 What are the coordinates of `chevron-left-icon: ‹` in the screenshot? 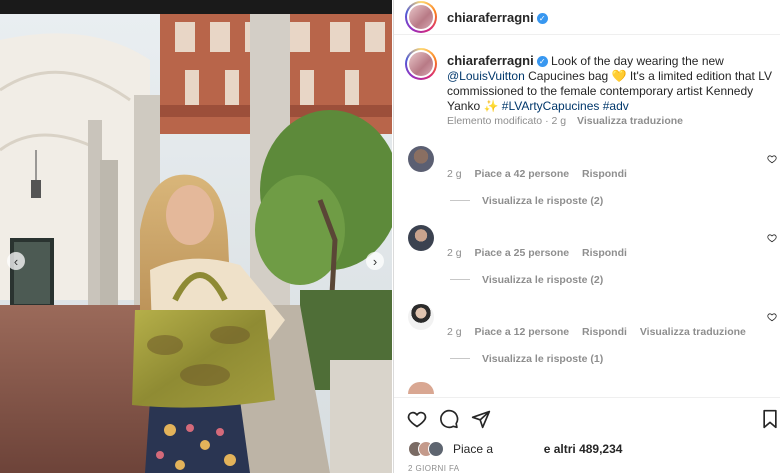 It's located at (16, 261).